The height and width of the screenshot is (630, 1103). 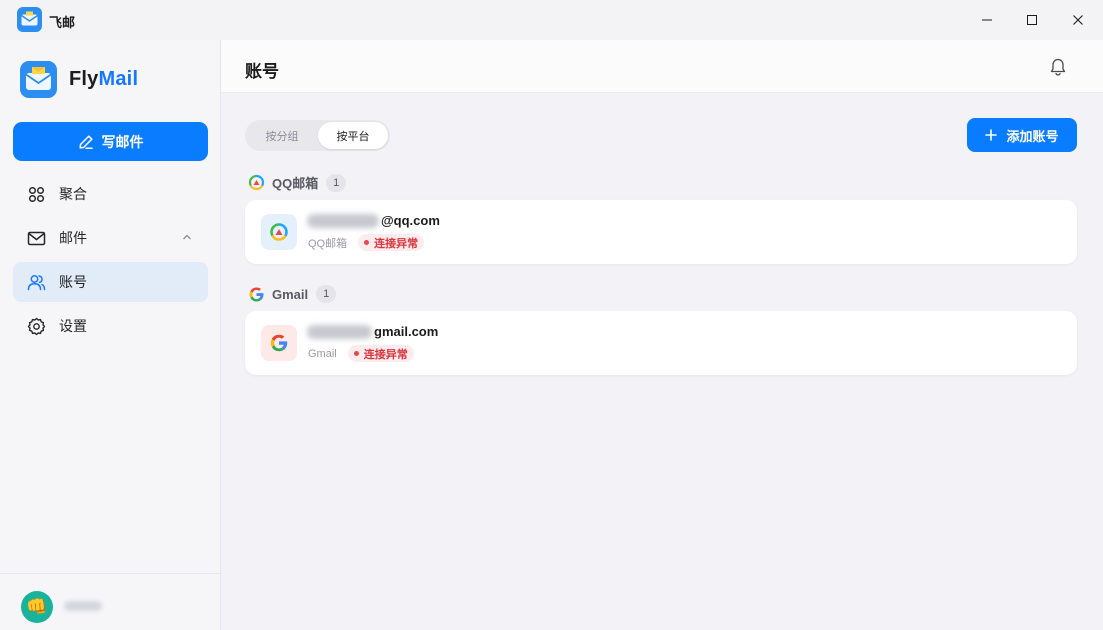 I want to click on segment-by-platform: 按平台, so click(x=353, y=135).